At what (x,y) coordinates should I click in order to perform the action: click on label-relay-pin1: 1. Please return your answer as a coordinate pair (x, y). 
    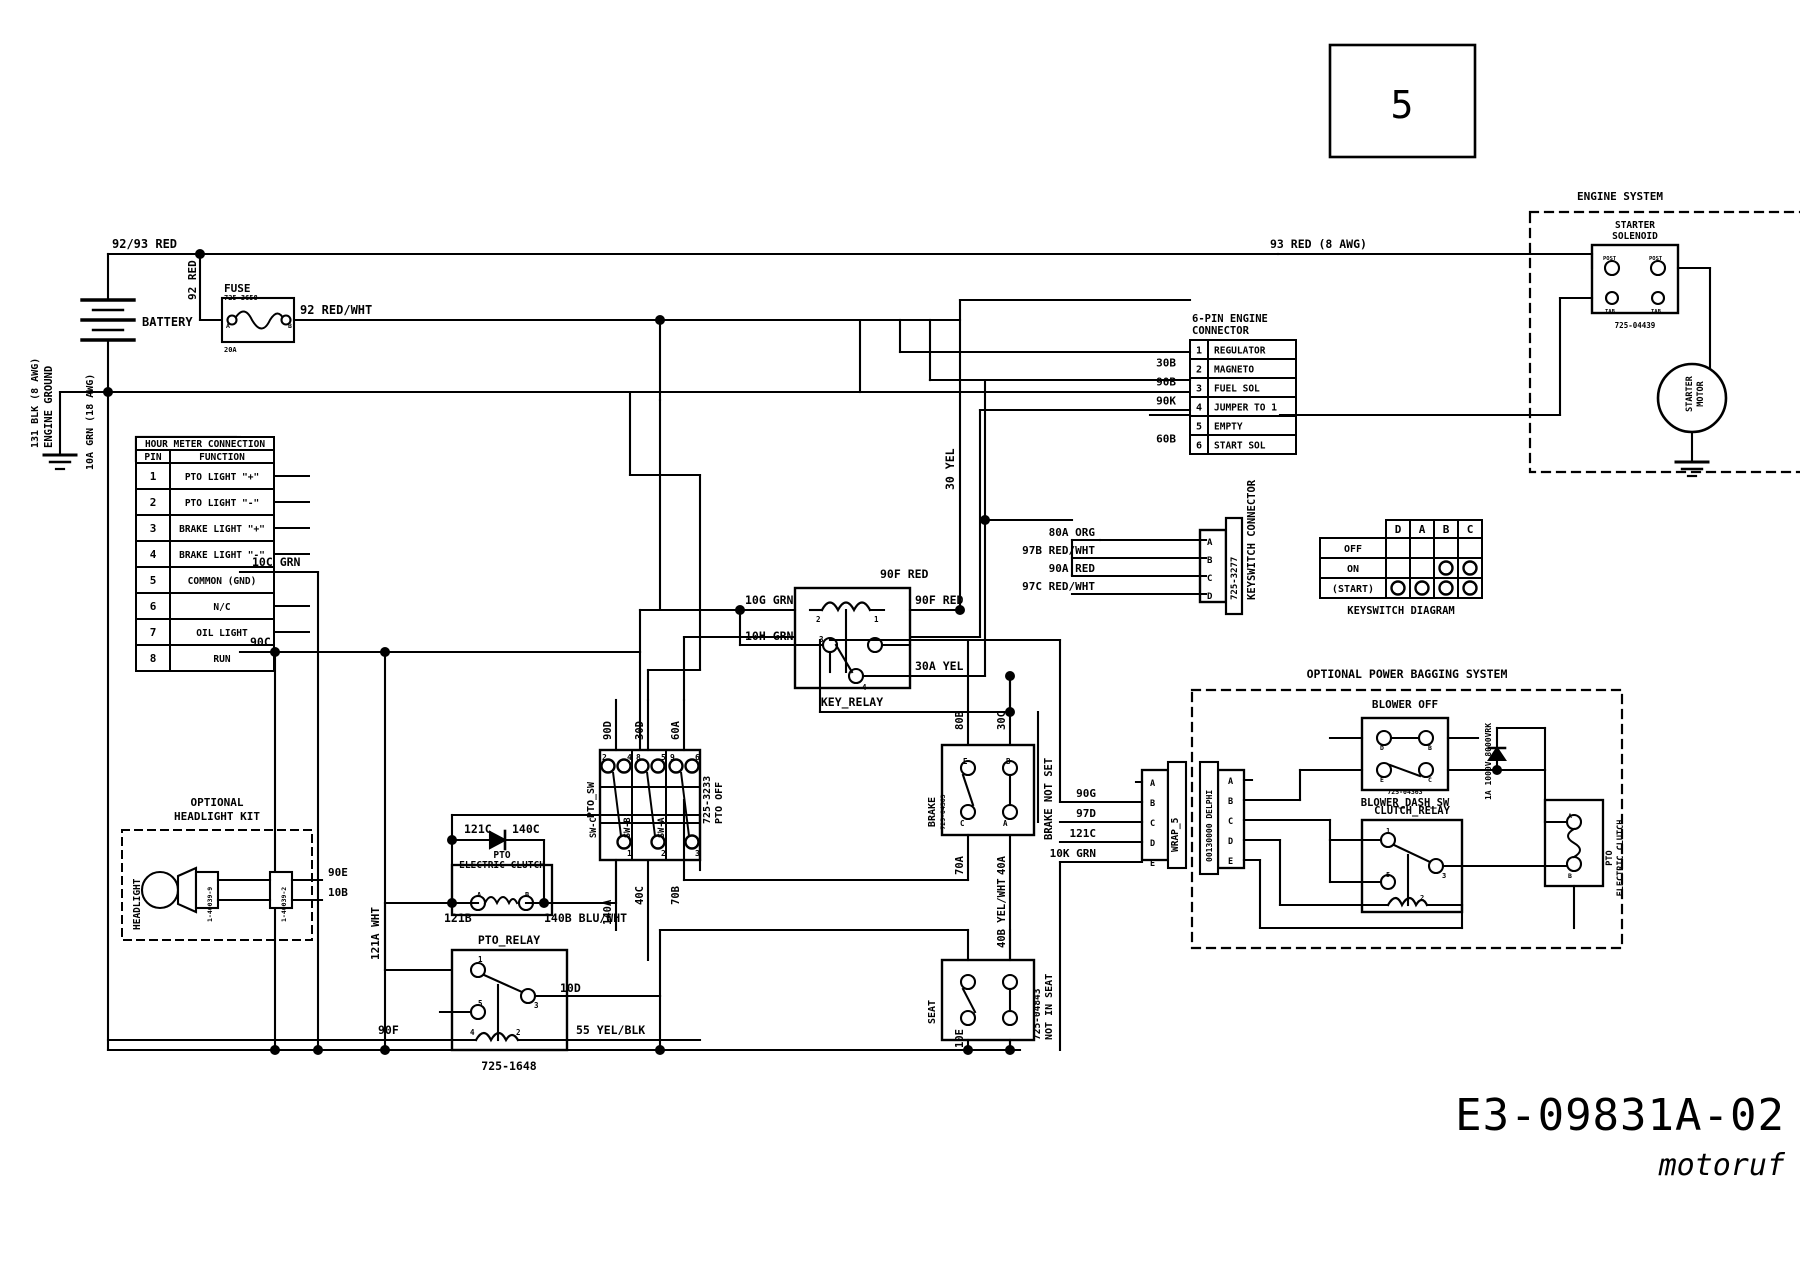
    Looking at the image, I should click on (480, 959).